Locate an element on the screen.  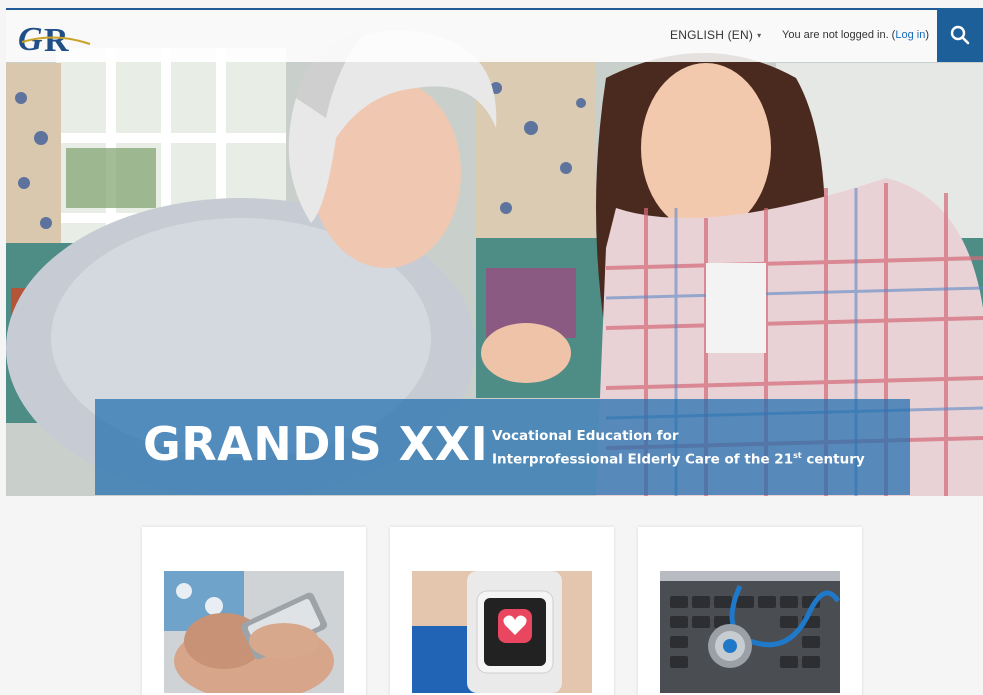
logo-icon: G R is located at coordinates (54, 40).